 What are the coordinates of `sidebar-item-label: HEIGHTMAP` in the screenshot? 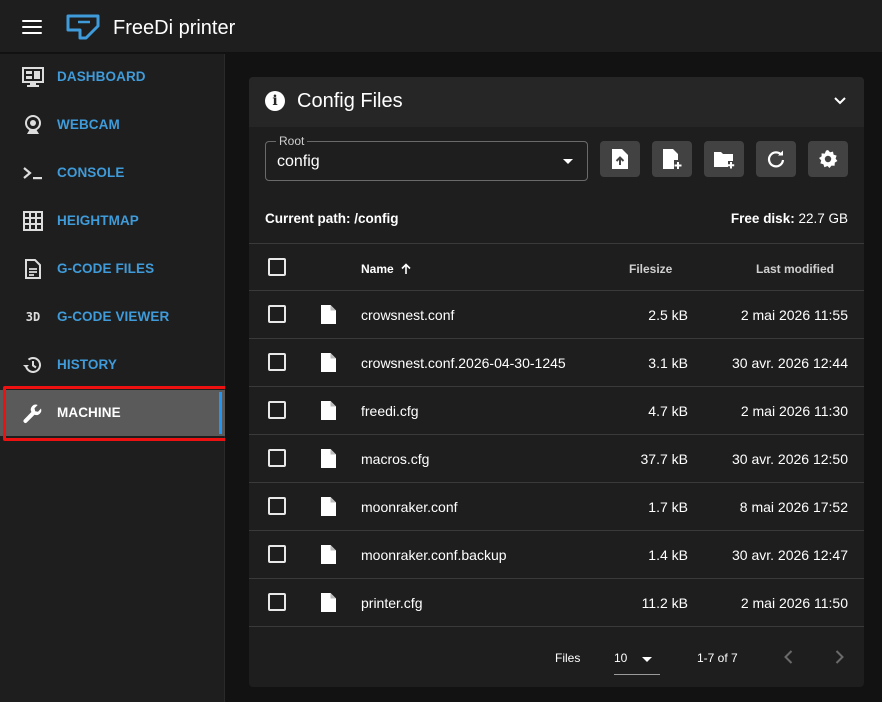 It's located at (98, 220).